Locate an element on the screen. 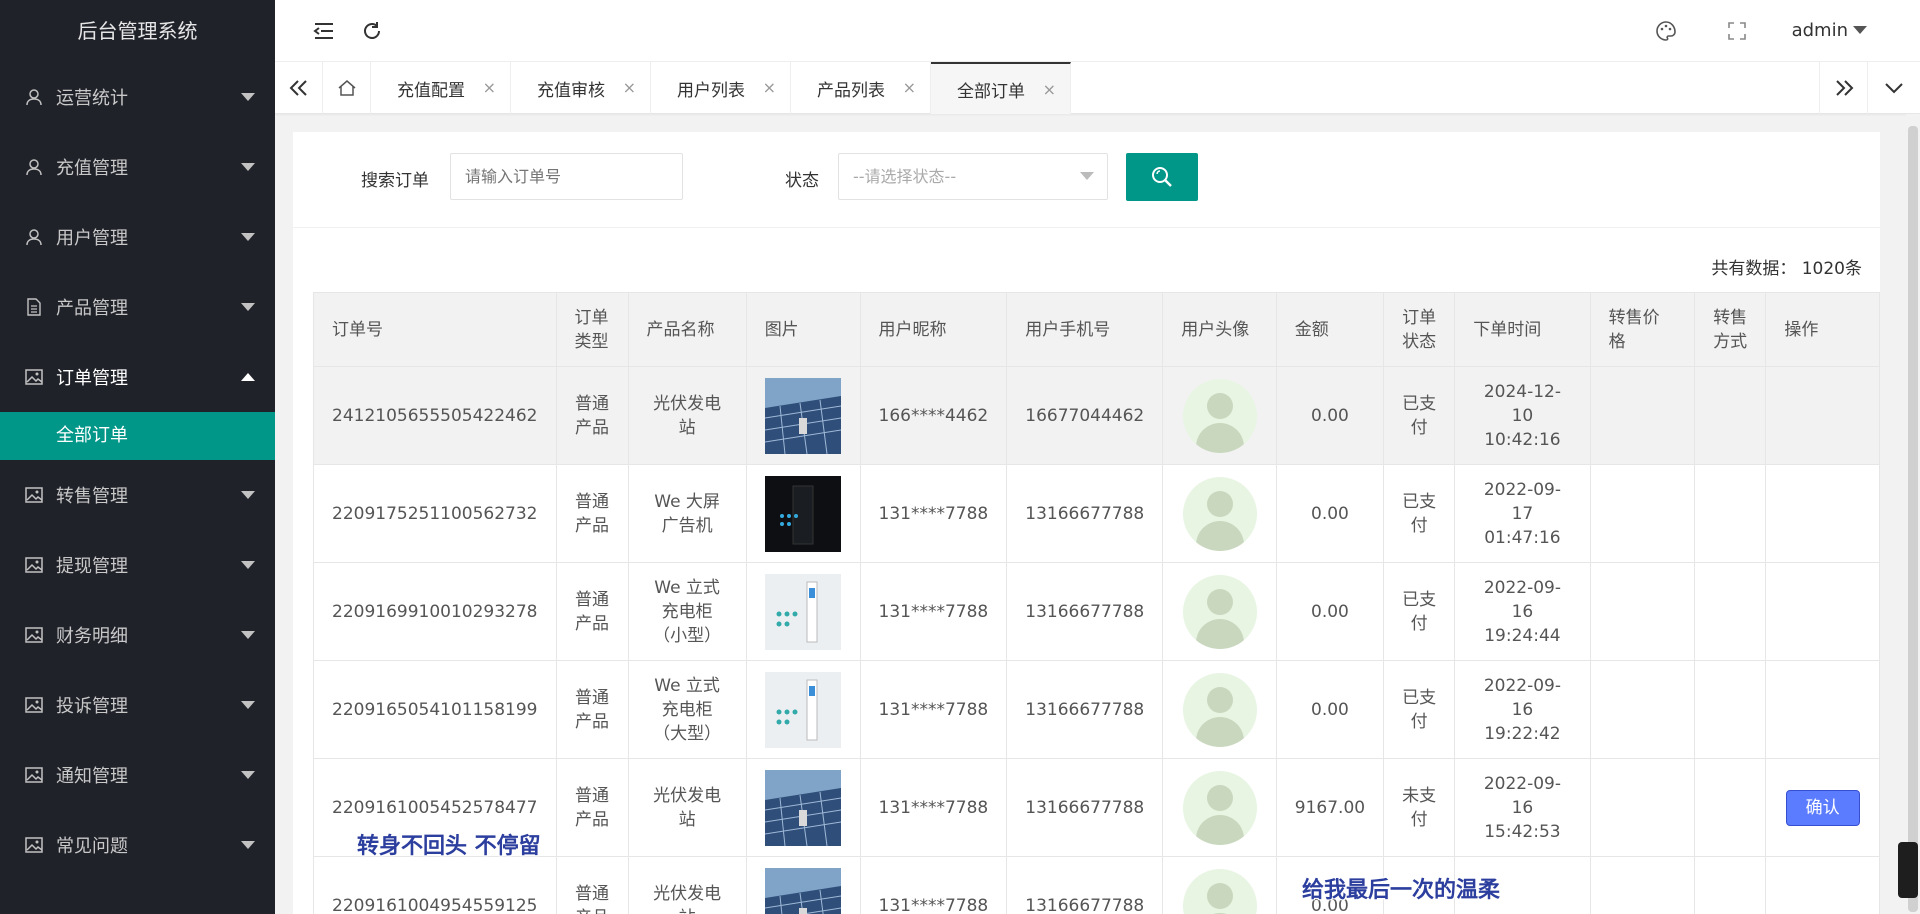 The height and width of the screenshot is (914, 1920). column-header: 转售方式 is located at coordinates (1730, 329).